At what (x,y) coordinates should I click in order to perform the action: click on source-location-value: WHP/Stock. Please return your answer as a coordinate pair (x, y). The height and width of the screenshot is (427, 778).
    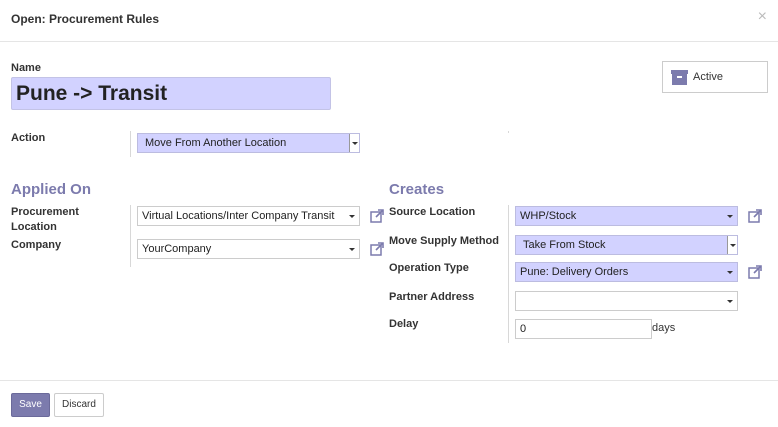
    Looking at the image, I should click on (548, 216).